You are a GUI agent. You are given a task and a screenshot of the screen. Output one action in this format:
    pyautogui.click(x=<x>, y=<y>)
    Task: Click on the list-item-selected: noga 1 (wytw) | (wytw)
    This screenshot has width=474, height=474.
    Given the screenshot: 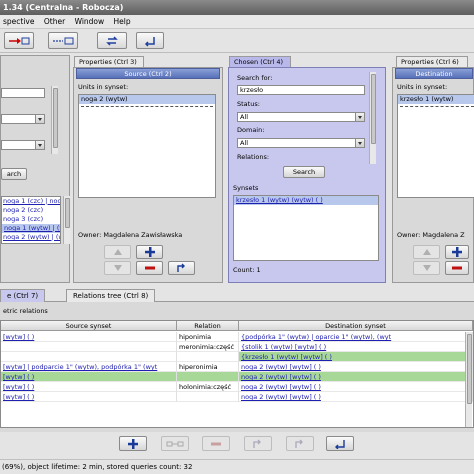 What is the action you would take?
    pyautogui.click(x=31, y=228)
    